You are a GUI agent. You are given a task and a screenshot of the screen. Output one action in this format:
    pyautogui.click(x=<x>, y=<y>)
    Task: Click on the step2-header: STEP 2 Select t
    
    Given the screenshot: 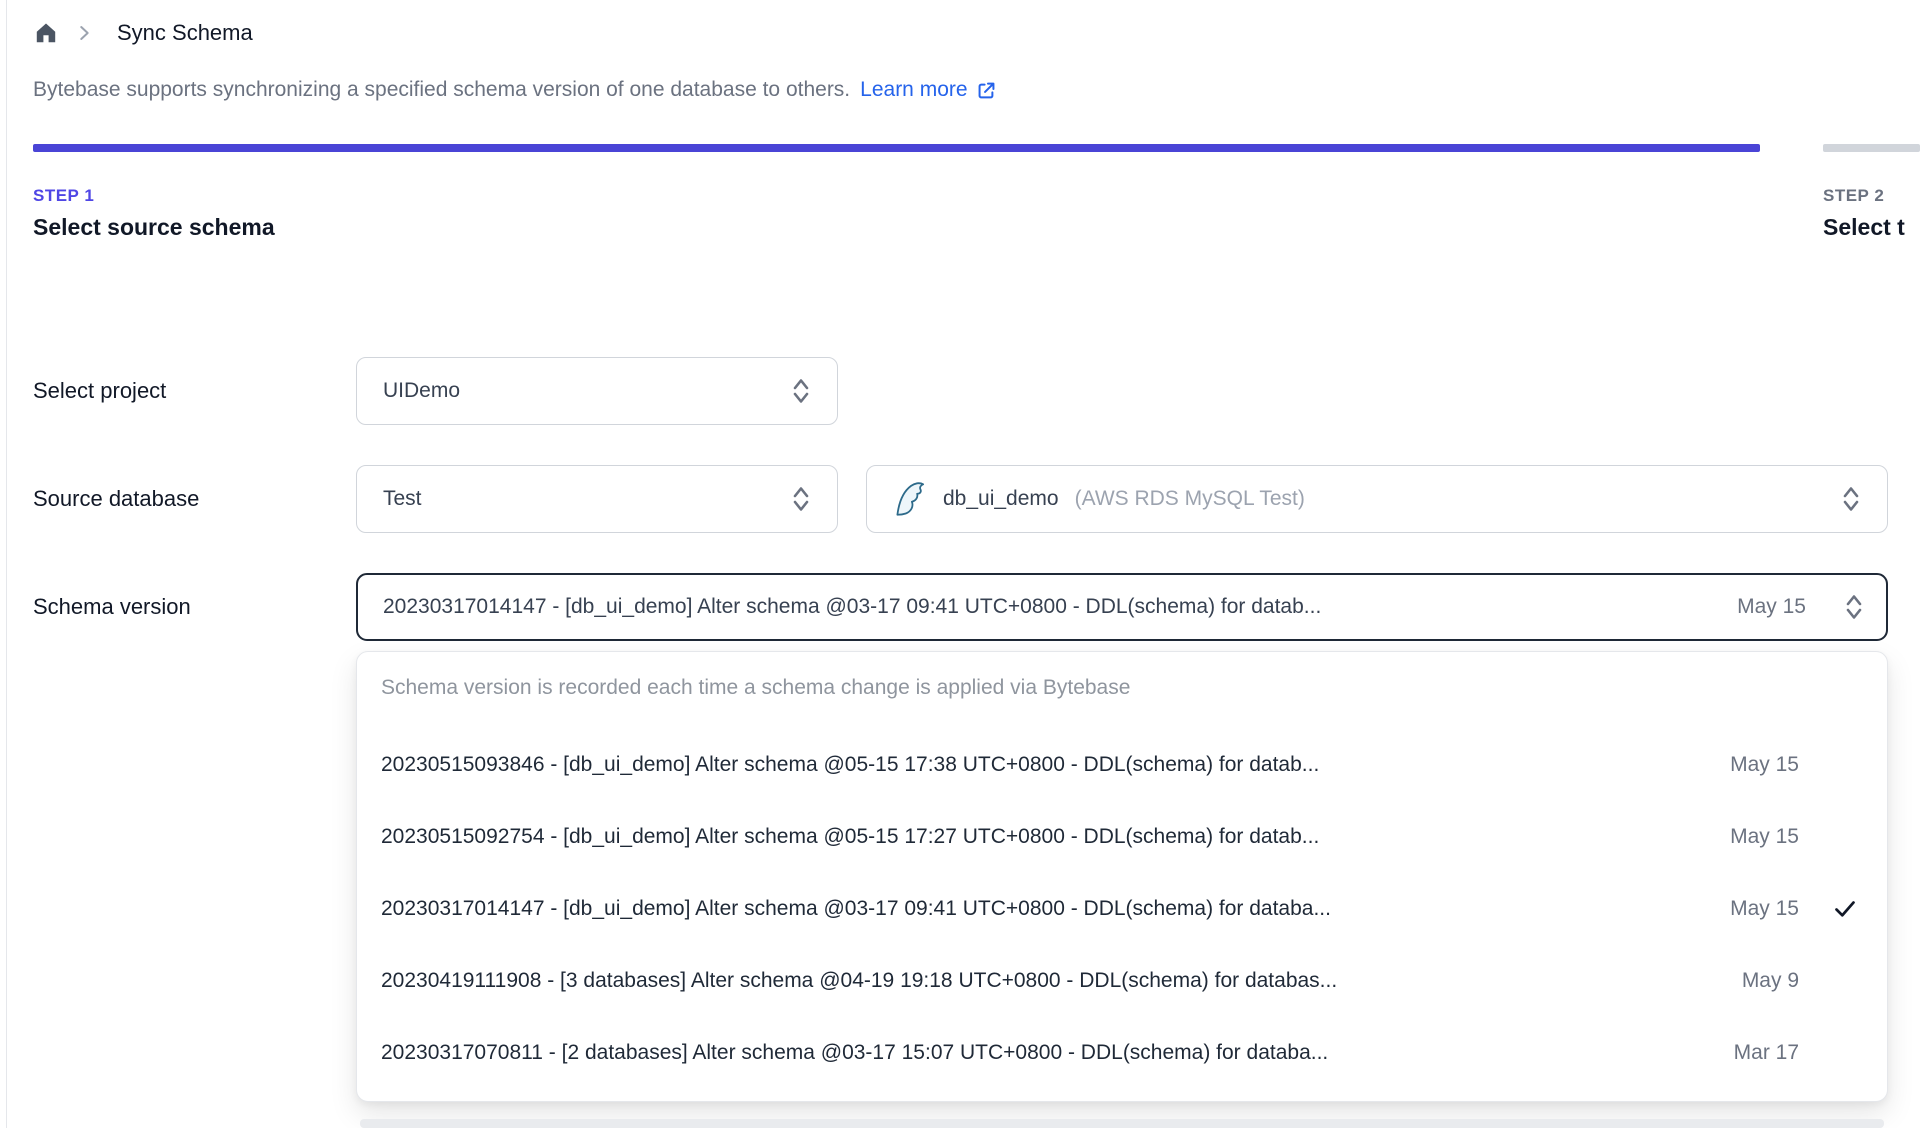 What is the action you would take?
    pyautogui.click(x=1871, y=213)
    